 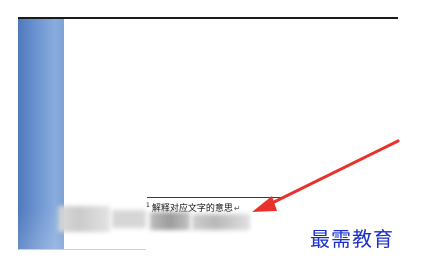 What do you see at coordinates (214, 197) in the screenshot?
I see `footnote-separator` at bounding box center [214, 197].